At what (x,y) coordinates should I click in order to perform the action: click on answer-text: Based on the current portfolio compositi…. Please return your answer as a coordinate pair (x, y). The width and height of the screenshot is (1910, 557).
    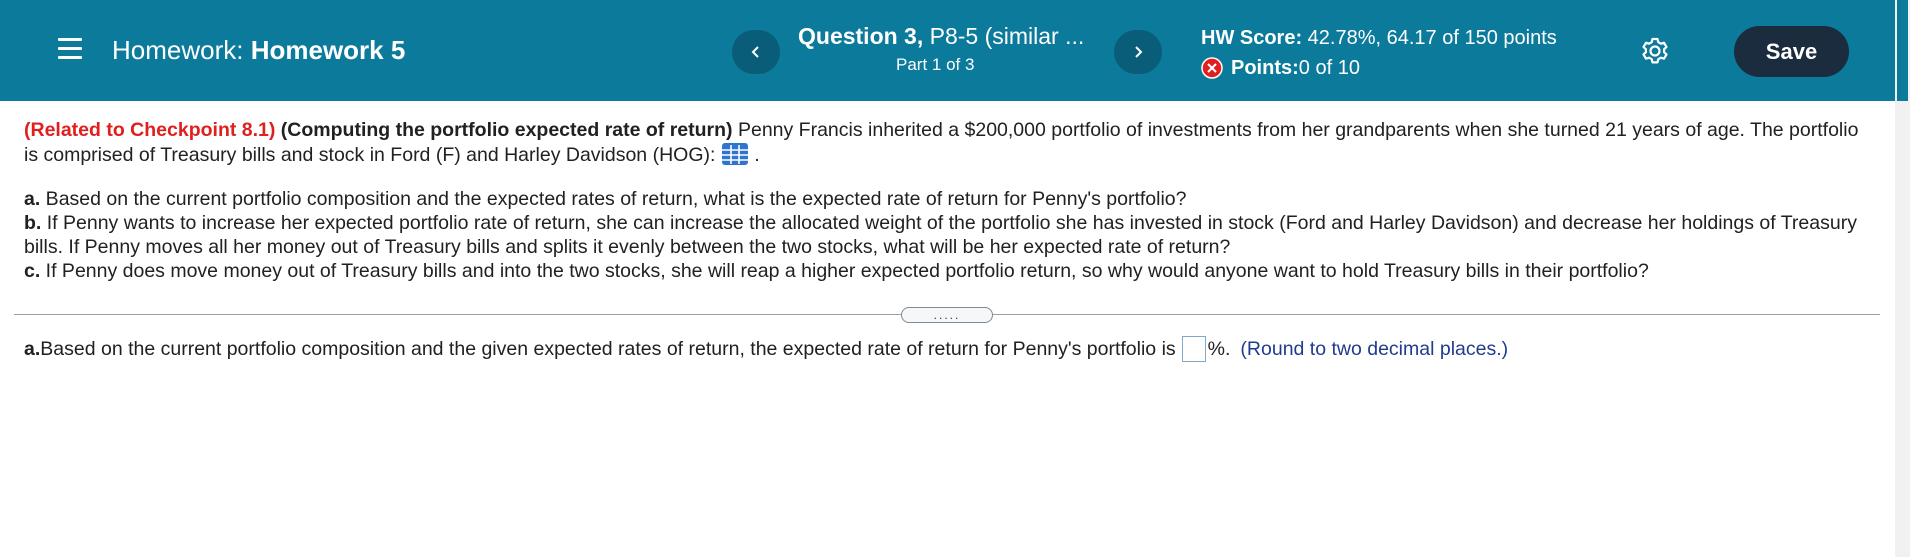
    Looking at the image, I should click on (608, 349).